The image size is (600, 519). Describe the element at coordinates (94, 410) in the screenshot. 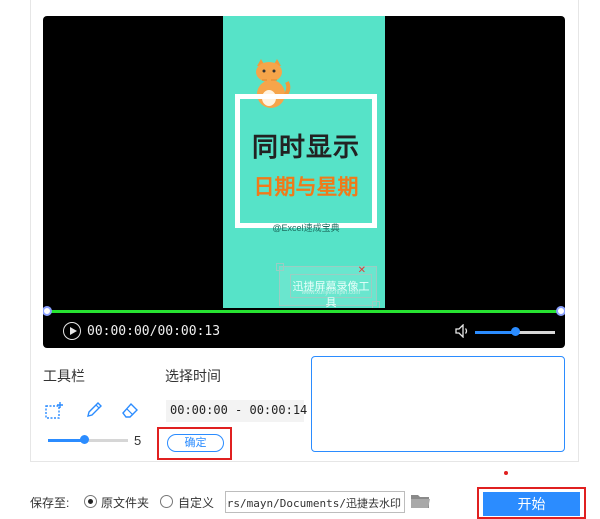

I see `pen-icon` at that location.